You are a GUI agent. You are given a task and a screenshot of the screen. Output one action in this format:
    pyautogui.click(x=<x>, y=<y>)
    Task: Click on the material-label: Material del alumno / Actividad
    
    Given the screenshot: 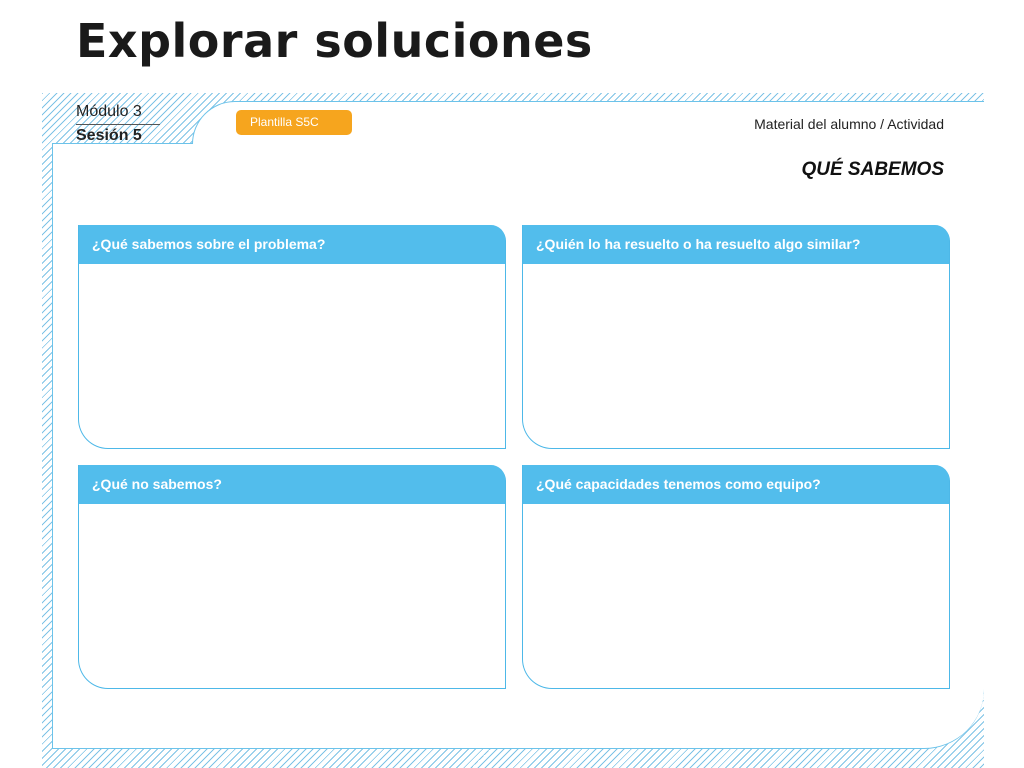 What is the action you would take?
    pyautogui.click(x=849, y=124)
    